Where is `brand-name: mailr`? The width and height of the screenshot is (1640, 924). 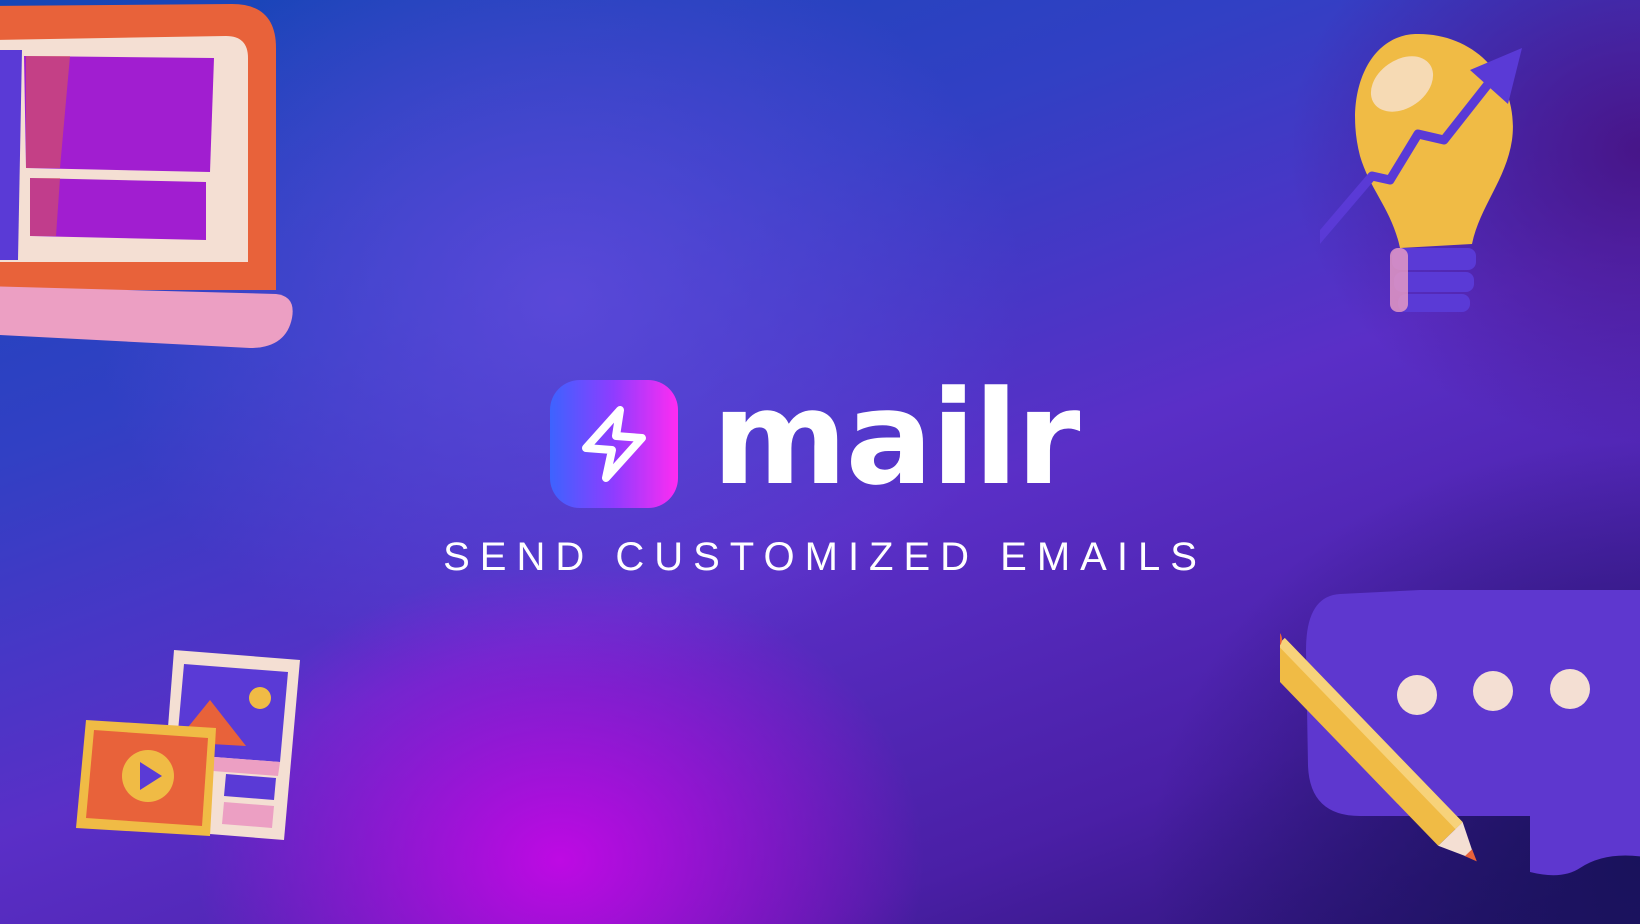 brand-name: mailr is located at coordinates (896, 438).